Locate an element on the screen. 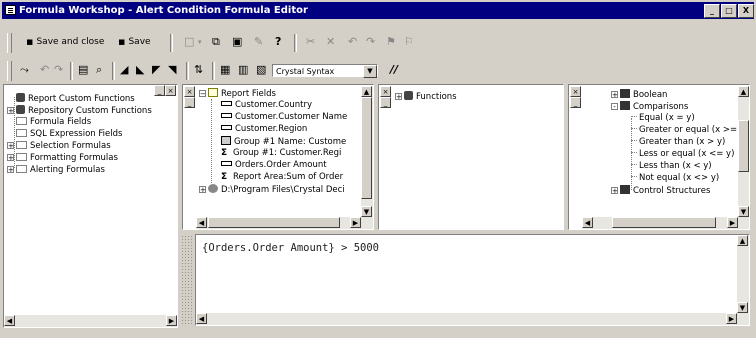 The image size is (756, 338). check-icon: ⤳ is located at coordinates (24, 70).